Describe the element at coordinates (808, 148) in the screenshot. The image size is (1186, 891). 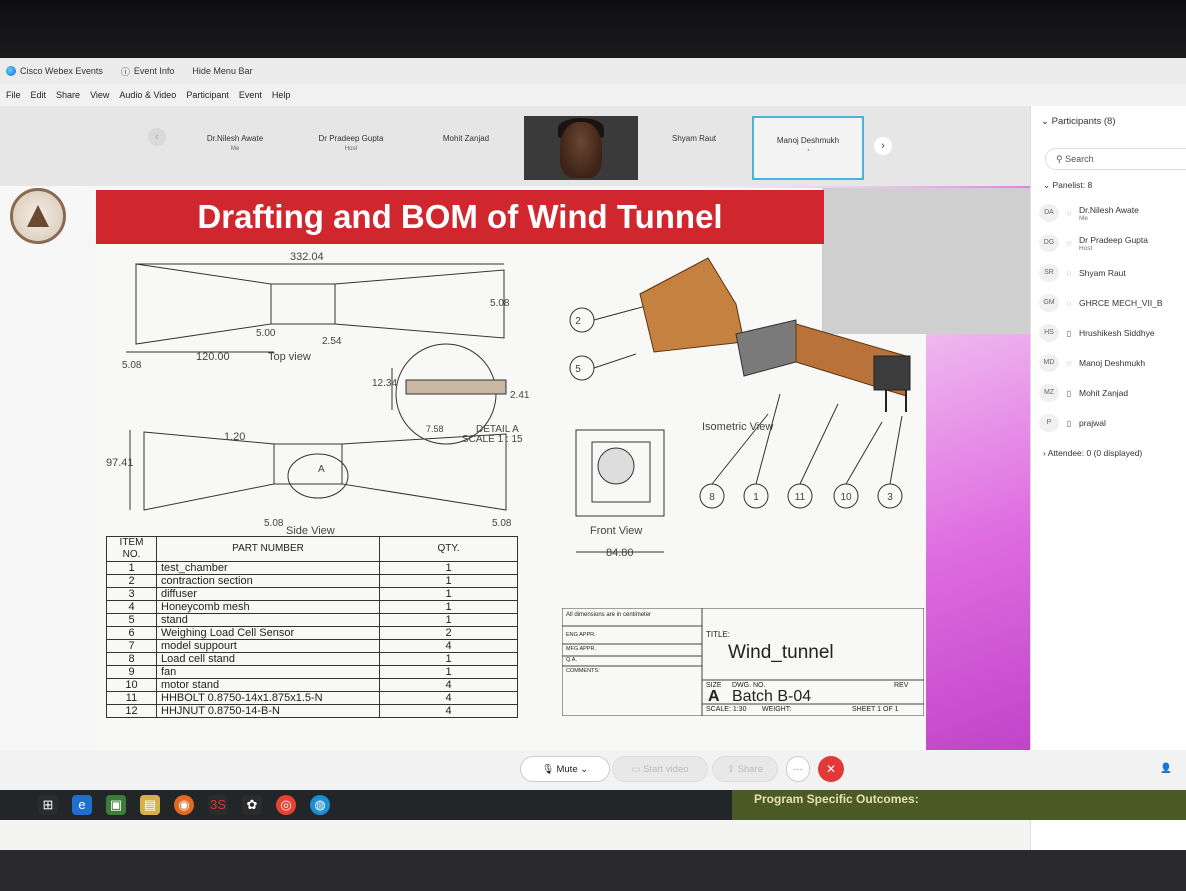
I see `video-tile-active: Manoj Deshmukh ◔` at that location.